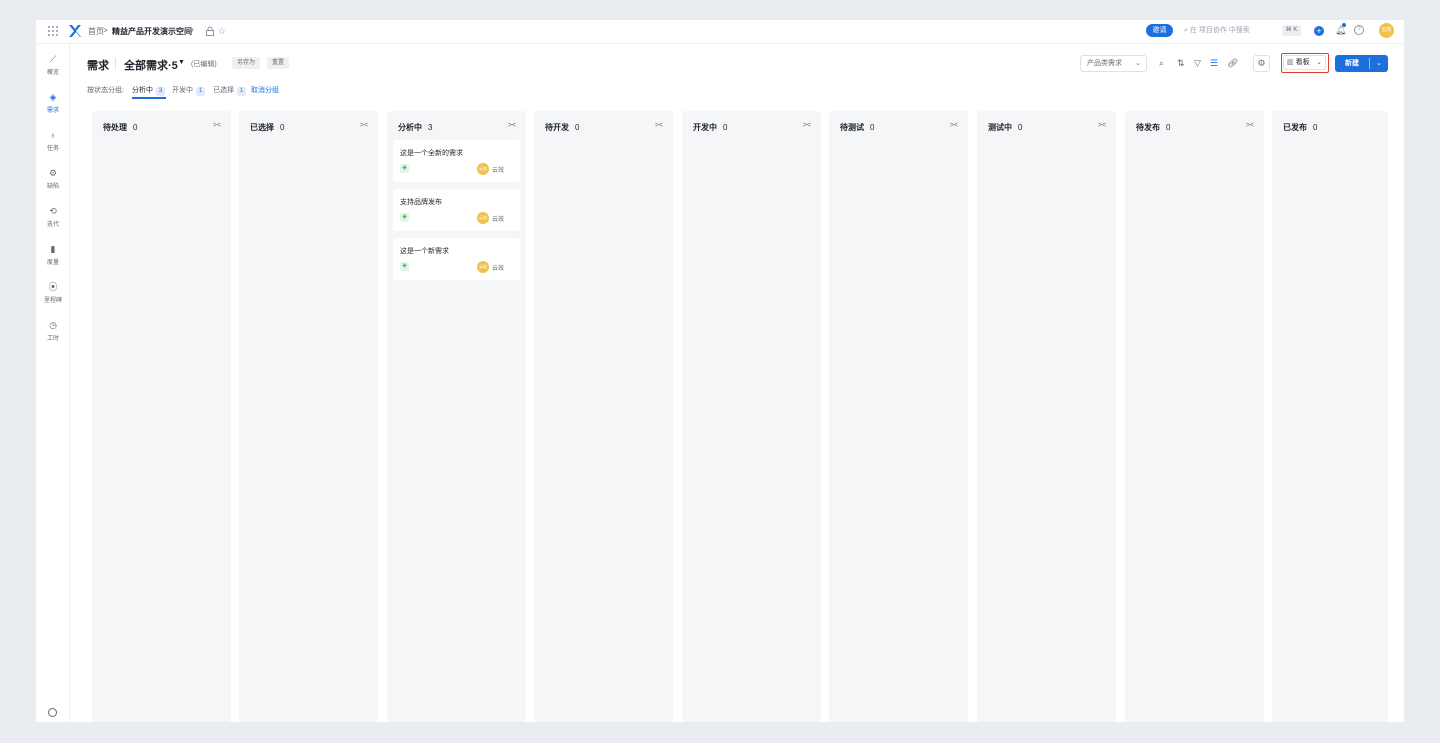 This screenshot has width=1440, height=743. What do you see at coordinates (1005, 127) in the screenshot?
I see `column-title: 测试中 0` at bounding box center [1005, 127].